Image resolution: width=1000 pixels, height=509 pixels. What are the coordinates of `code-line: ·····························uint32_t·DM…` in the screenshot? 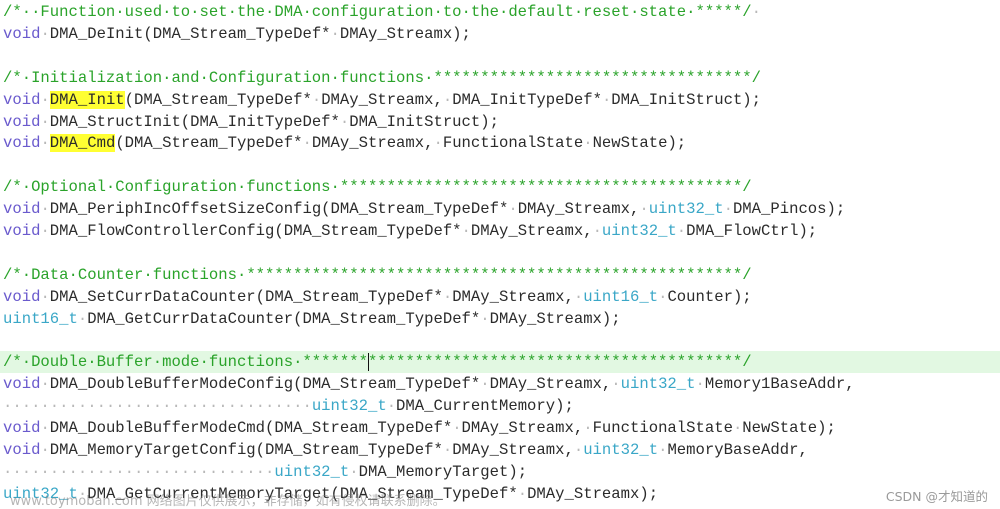 It's located at (500, 472).